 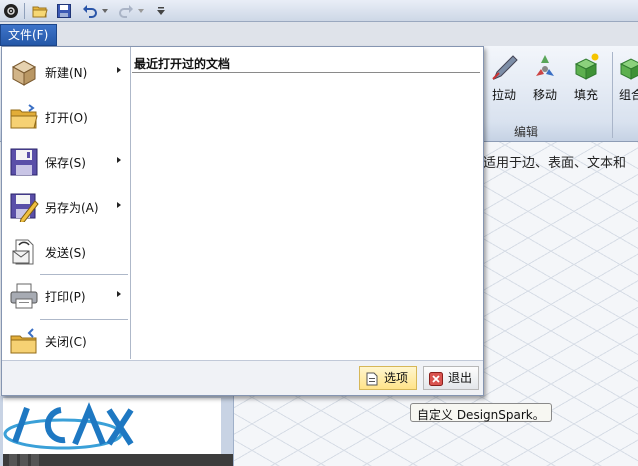 What do you see at coordinates (24, 72) in the screenshot?
I see `new-box-icon` at bounding box center [24, 72].